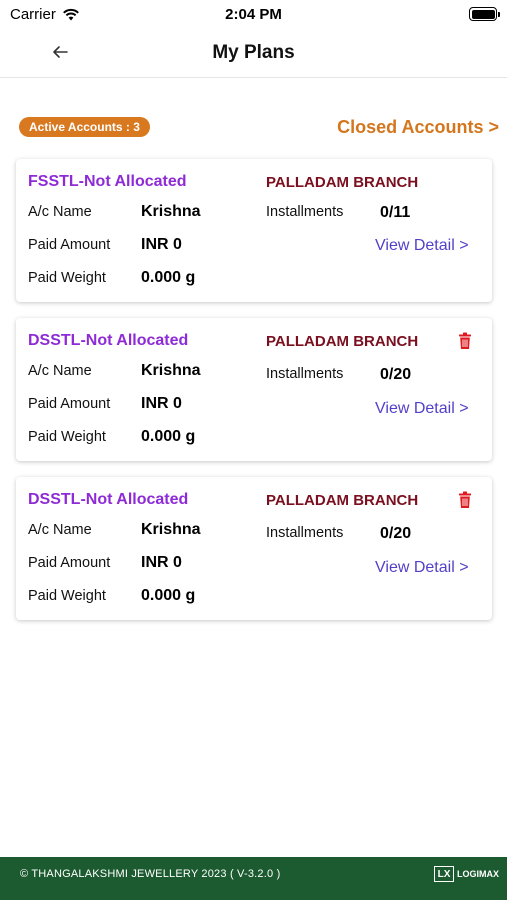  I want to click on active-accounts-badge: Active Accounts : 3, so click(84, 127).